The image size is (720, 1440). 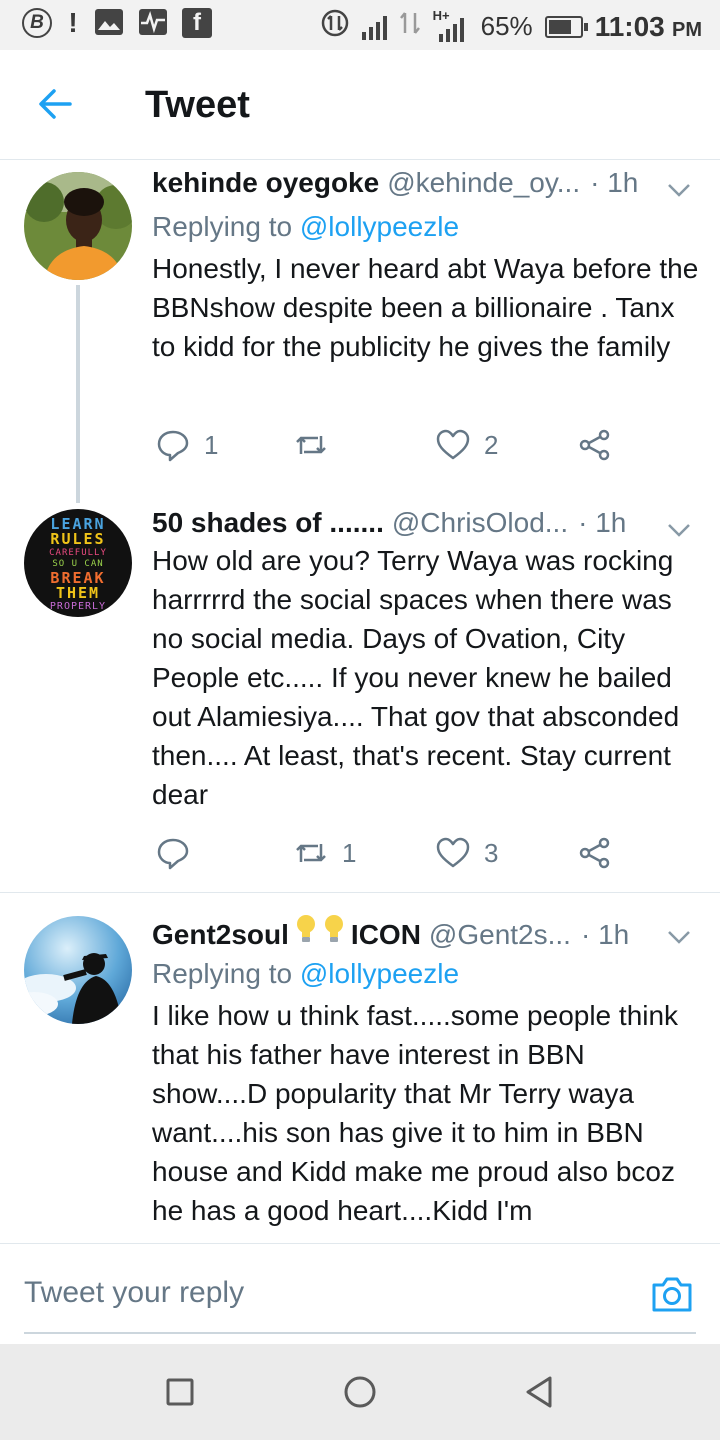 I want to click on clock: 11:03 PM, so click(x=648, y=27).